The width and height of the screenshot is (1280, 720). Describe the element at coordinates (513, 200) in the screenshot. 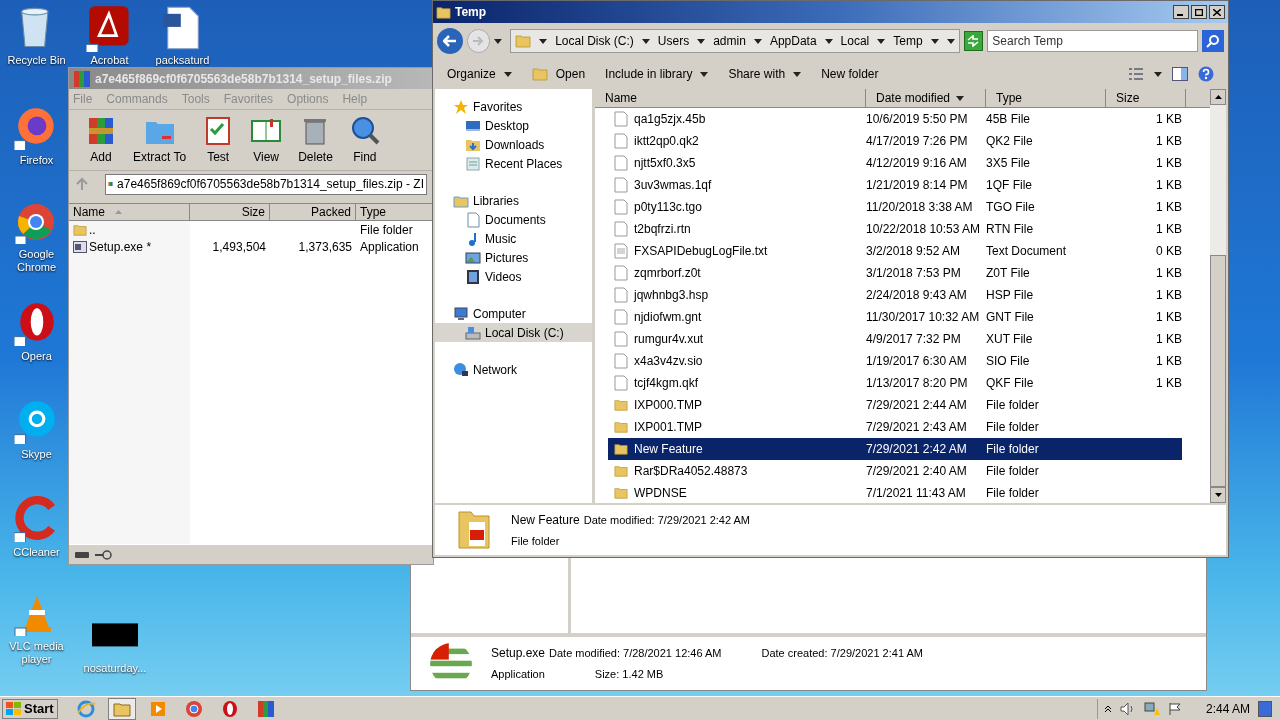

I see `nav-item: Libraries` at that location.